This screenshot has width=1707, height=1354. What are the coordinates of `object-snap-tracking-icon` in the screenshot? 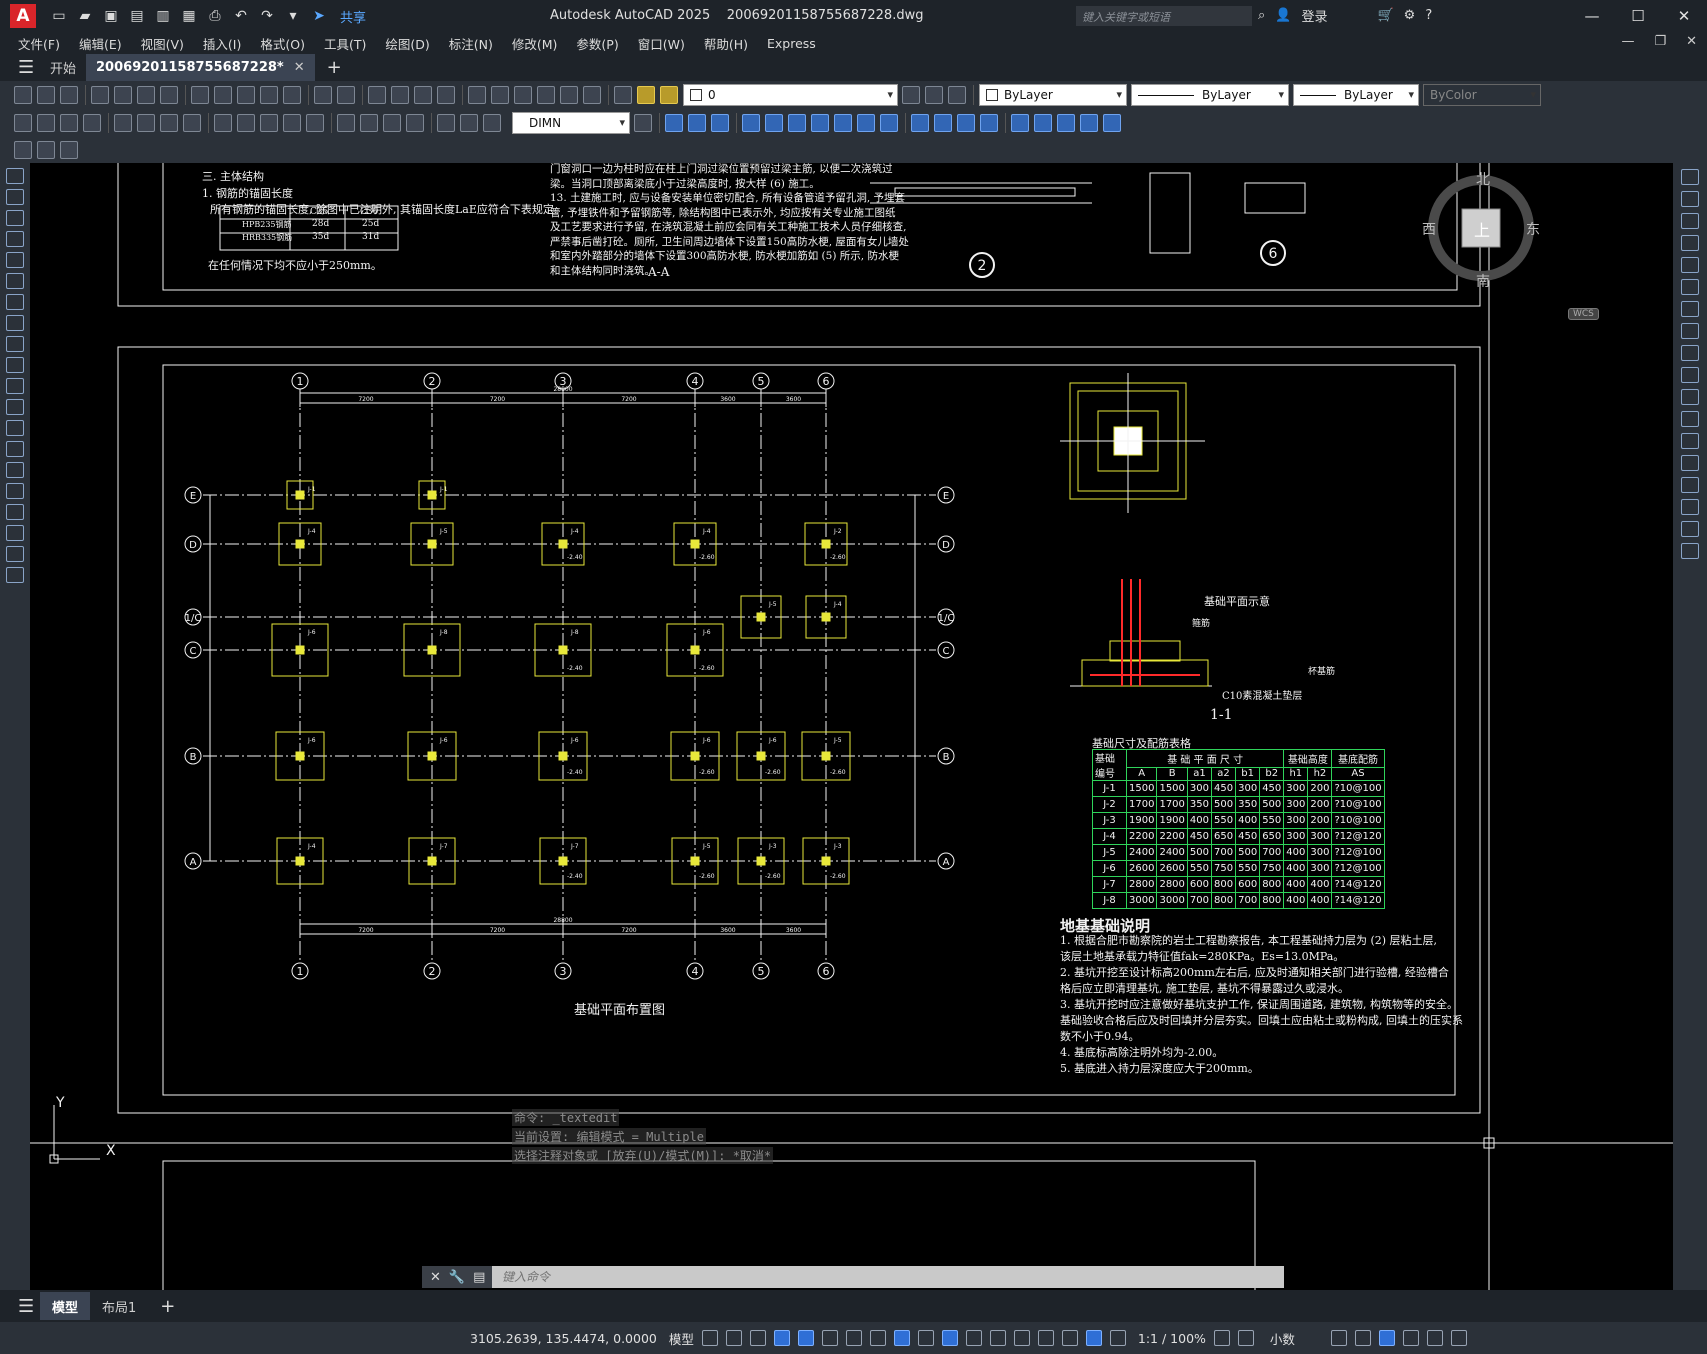 It's located at (877, 1338).